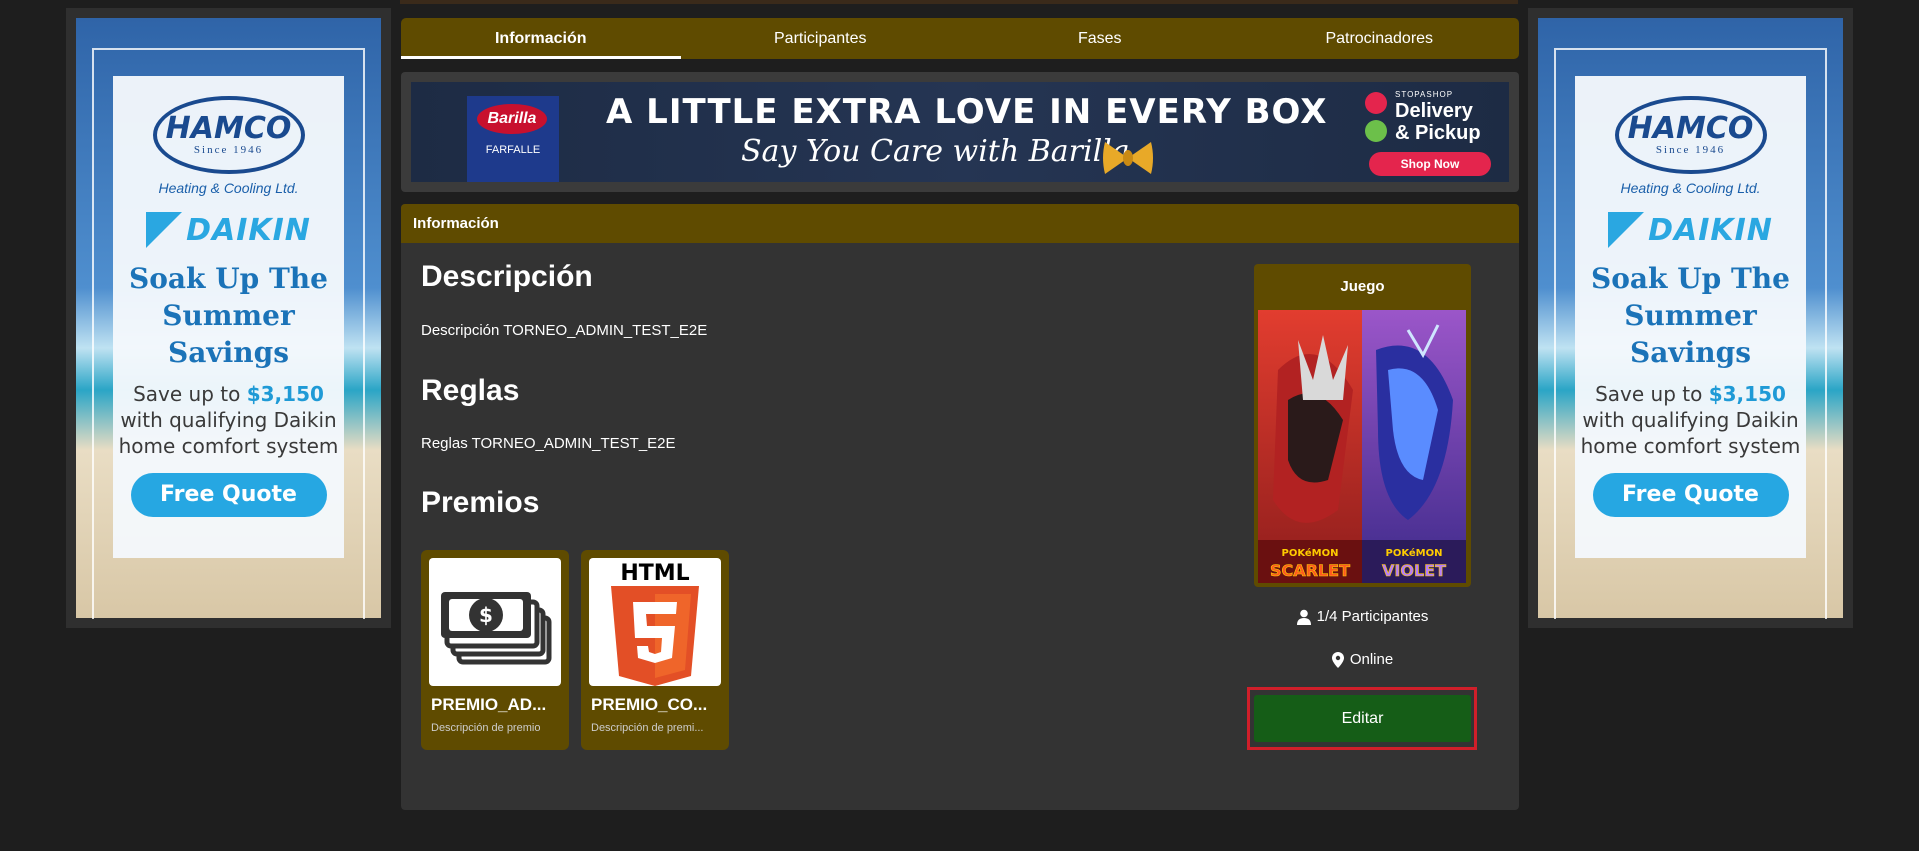  What do you see at coordinates (1372, 616) in the screenshot?
I see `participants-count: 1/4 Participantes` at bounding box center [1372, 616].